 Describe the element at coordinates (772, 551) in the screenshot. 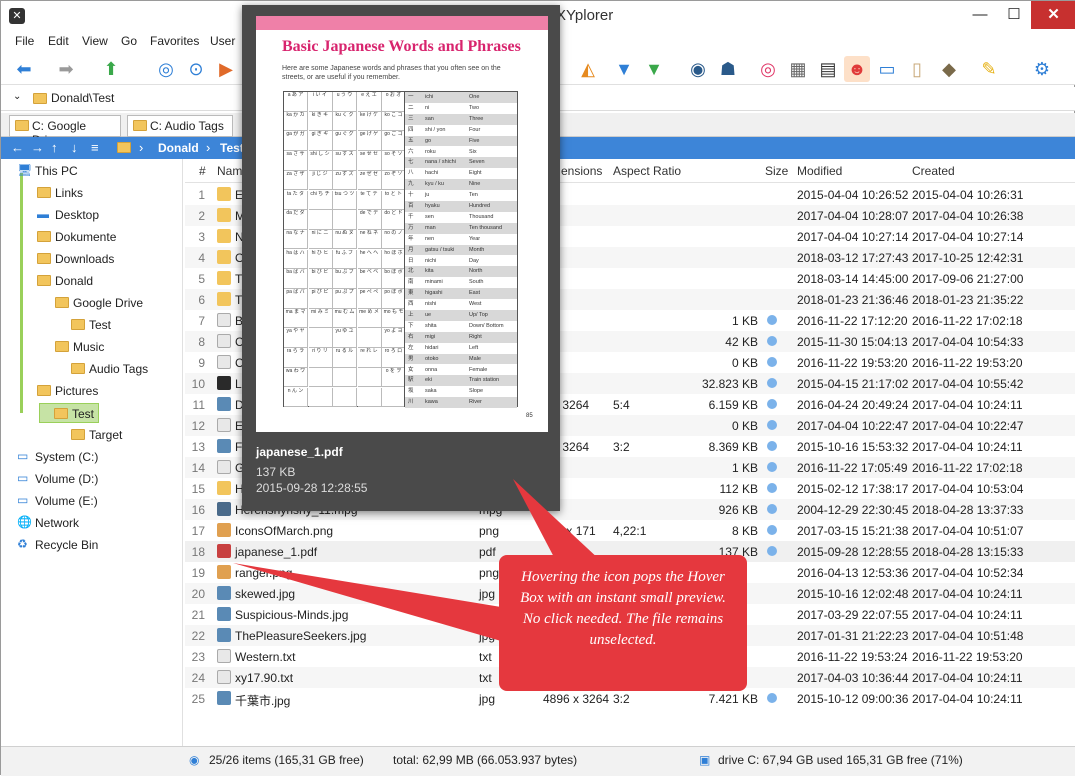

I see `size-indicator-icon` at that location.